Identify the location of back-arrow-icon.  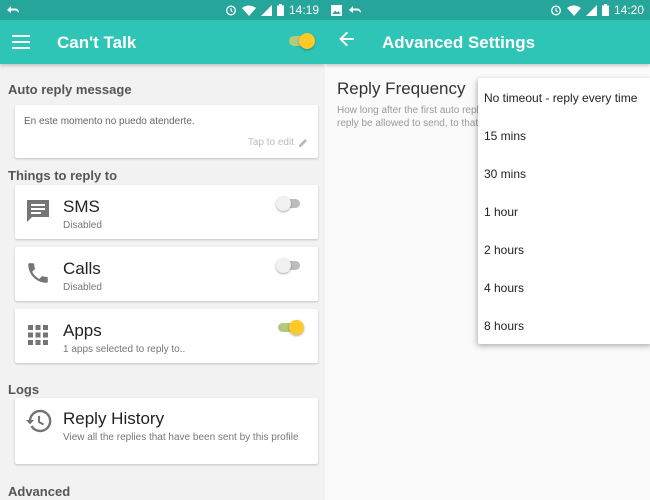
(346, 39).